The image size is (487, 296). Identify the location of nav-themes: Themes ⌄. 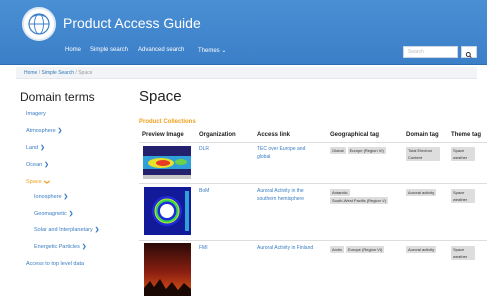
(212, 50).